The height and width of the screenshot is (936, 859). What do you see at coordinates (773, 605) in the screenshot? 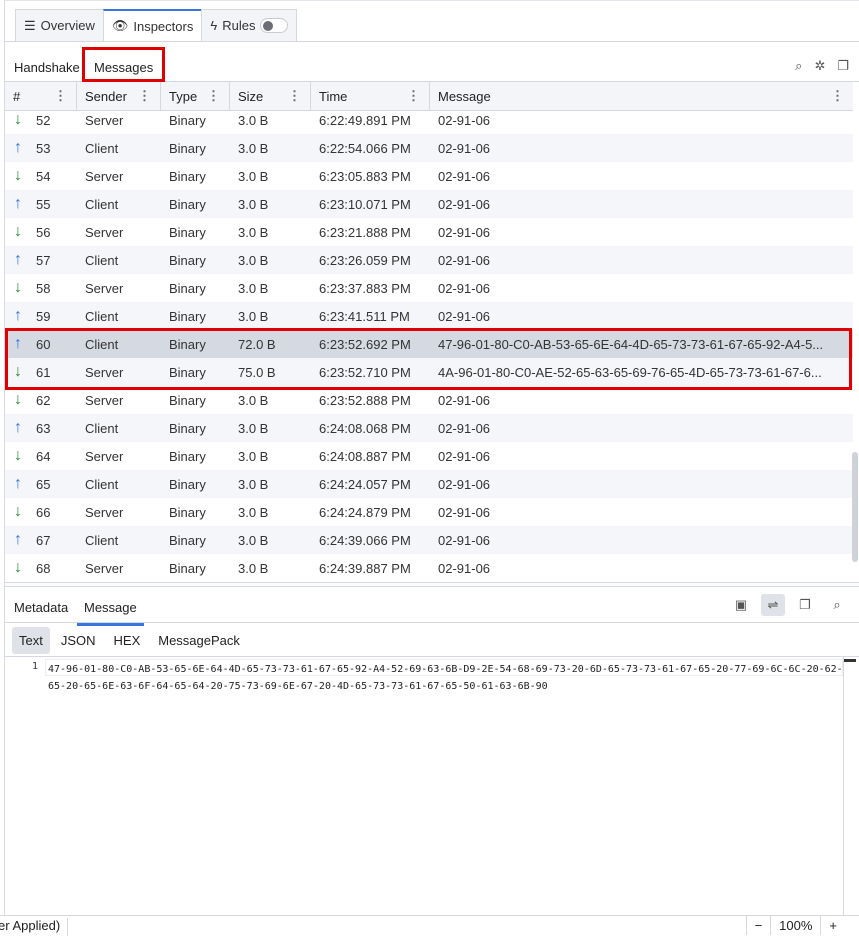
I see `wrap-icon: ⇌` at bounding box center [773, 605].